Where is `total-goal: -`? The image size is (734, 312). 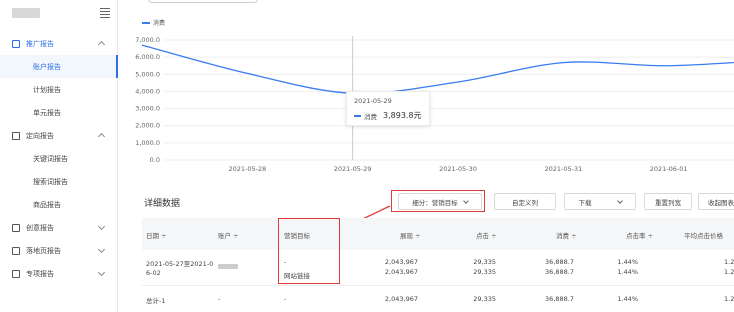
total-goal: - is located at coordinates (285, 299).